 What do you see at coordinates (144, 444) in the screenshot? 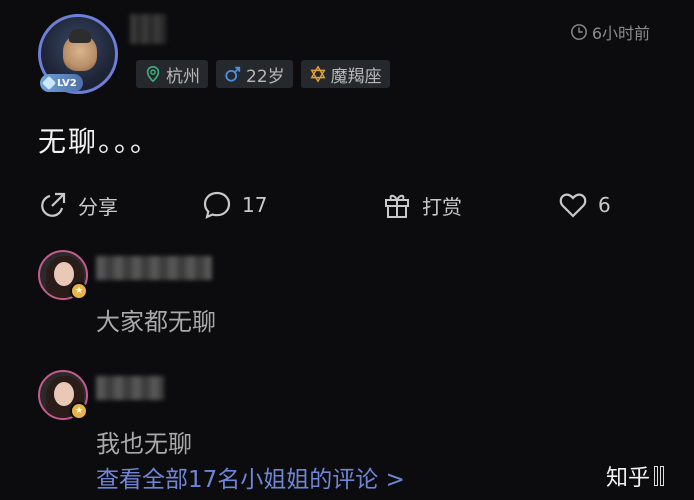
I see `comment-text: 我也无聊` at bounding box center [144, 444].